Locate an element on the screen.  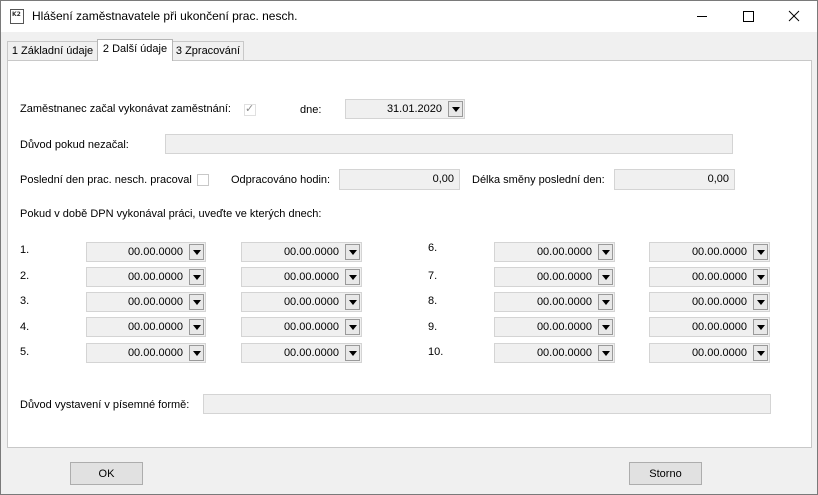
maximize-button is located at coordinates (748, 16).